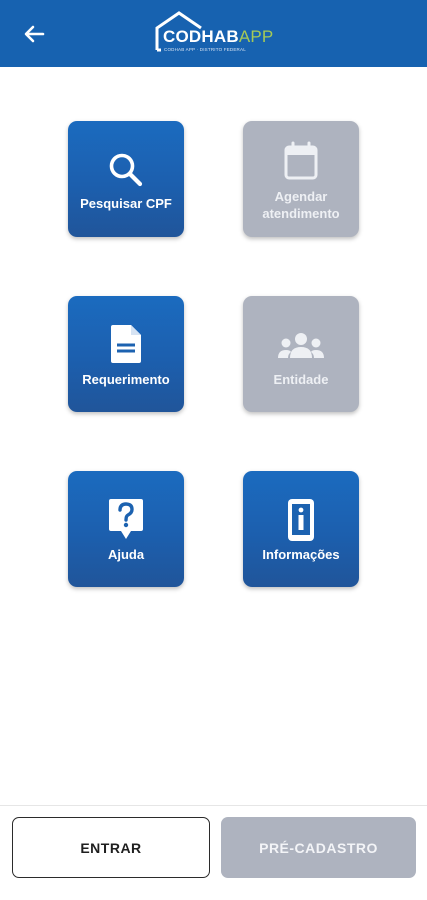  Describe the element at coordinates (126, 554) in the screenshot. I see `tile-label: Ajuda` at that location.